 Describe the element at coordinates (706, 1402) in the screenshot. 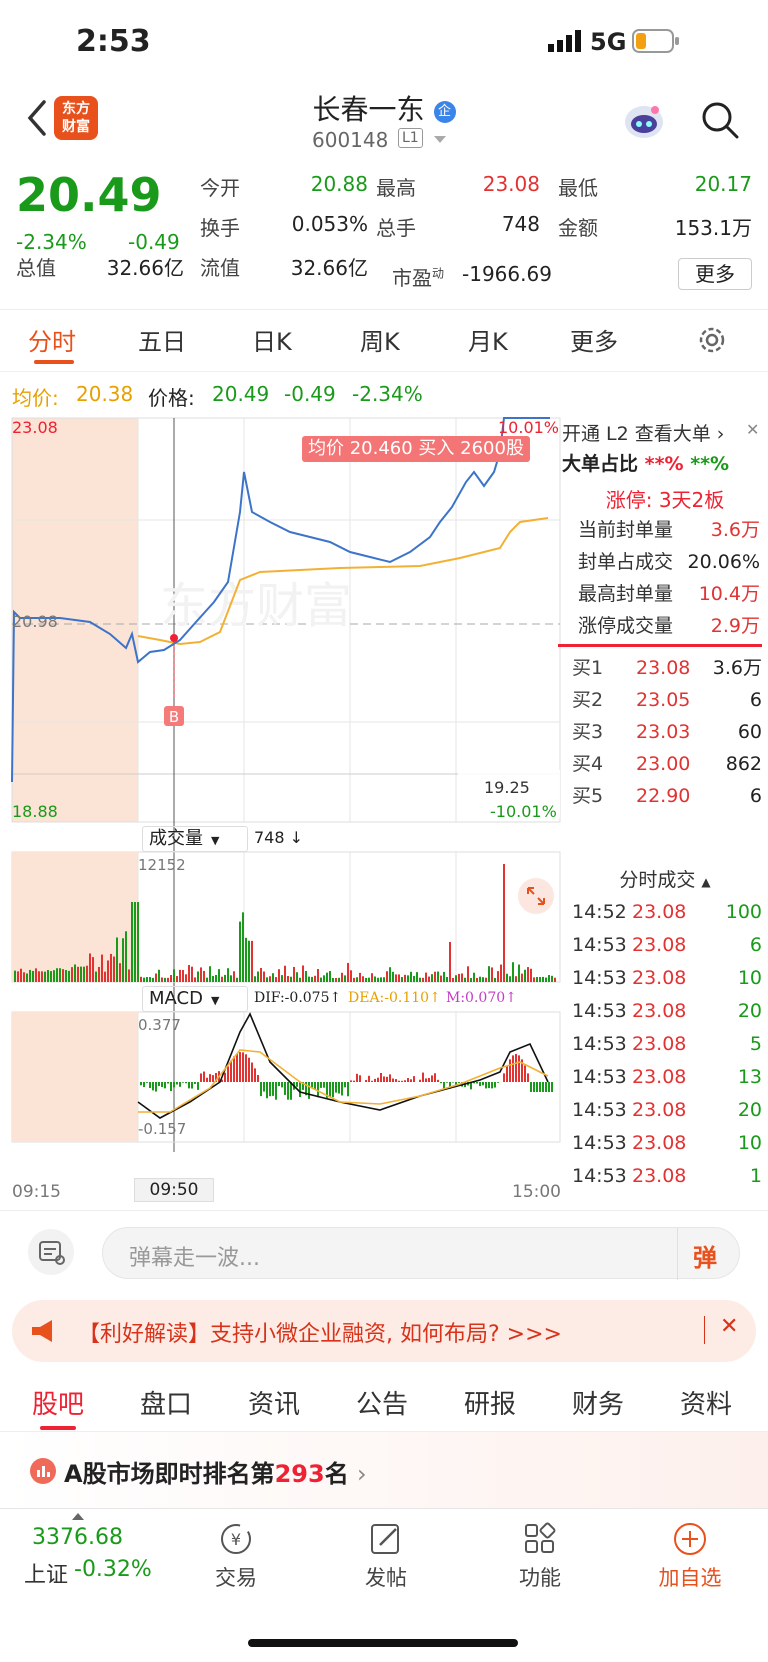

I see `tab-profile: 资料` at that location.